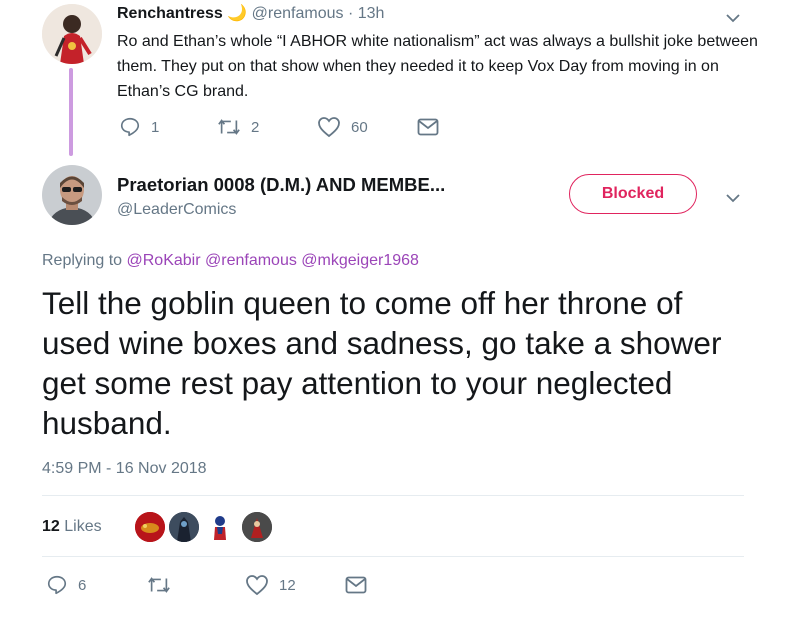  I want to click on reply-button: 6, so click(66, 585).